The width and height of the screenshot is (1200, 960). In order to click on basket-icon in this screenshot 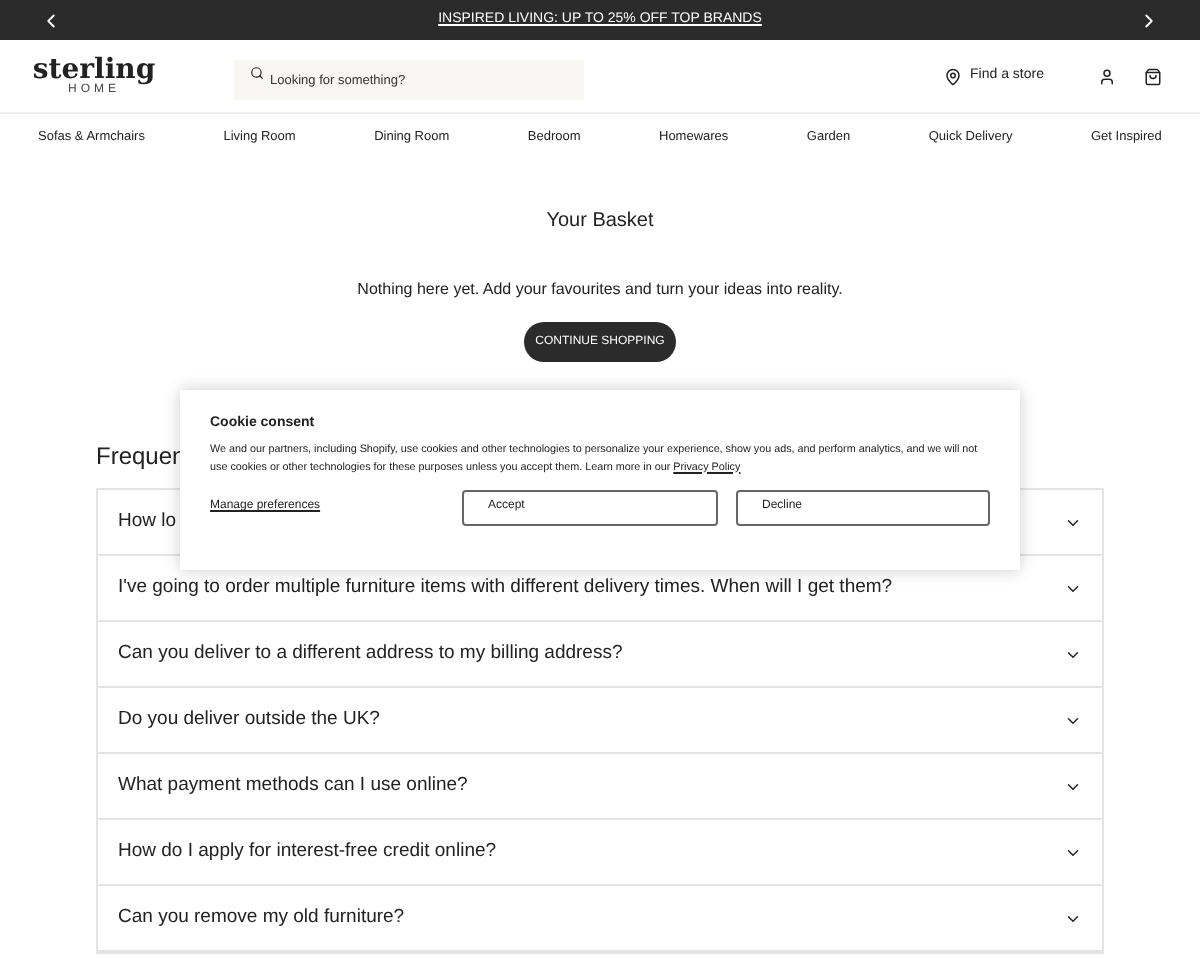, I will do `click(1153, 76)`.